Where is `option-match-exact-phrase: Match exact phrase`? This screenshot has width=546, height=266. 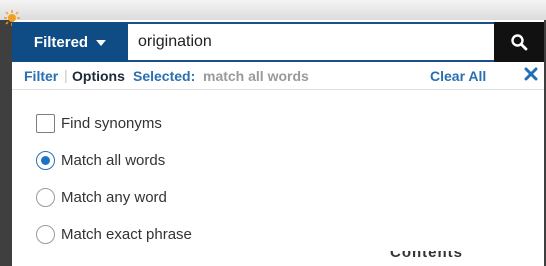 option-match-exact-phrase: Match exact phrase is located at coordinates (114, 234).